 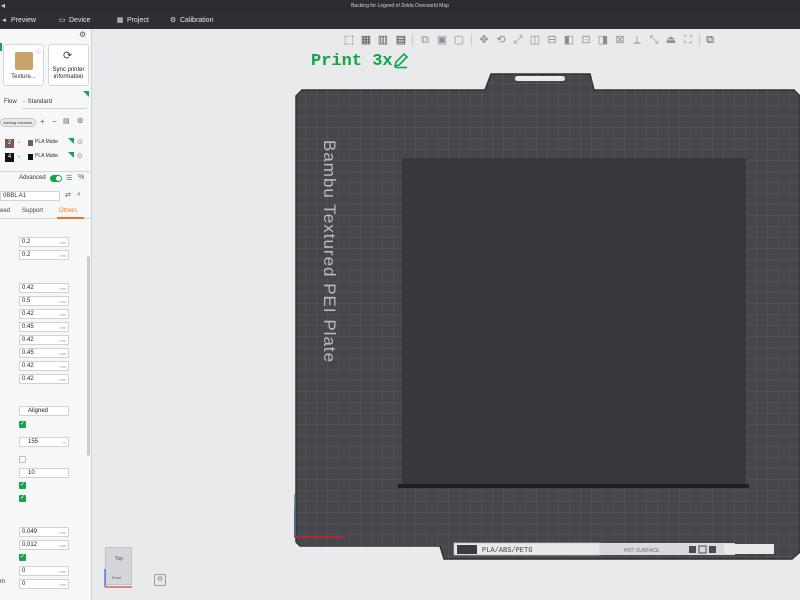 I want to click on plate-title: Print 3x, so click(x=352, y=61).